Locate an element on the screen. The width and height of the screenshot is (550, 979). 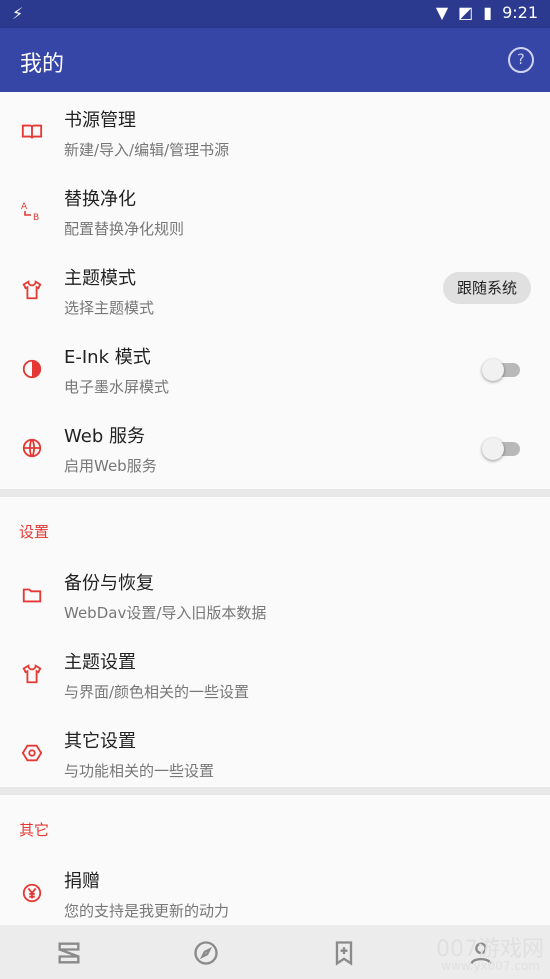
list-item-theme-settings: 主题设置 与界面/颜色相关的一些设置 is located at coordinates (275, 673).